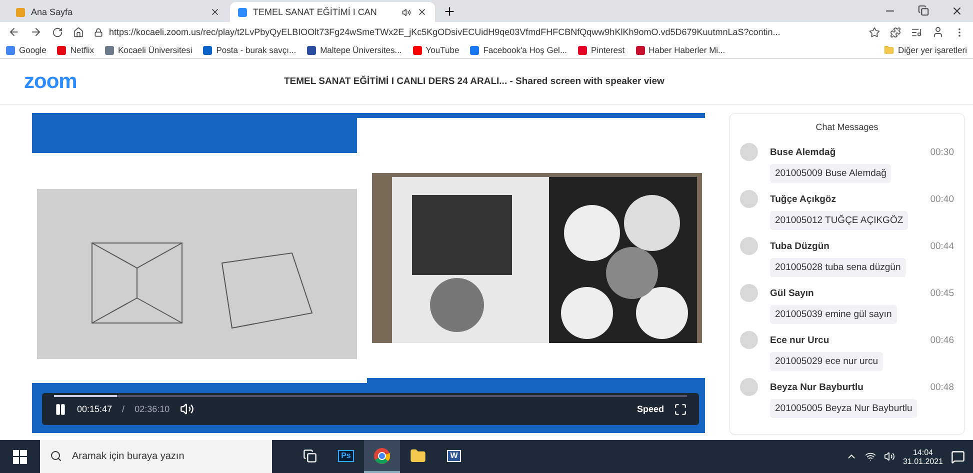  Describe the element at coordinates (118, 12) in the screenshot. I see `browser-tab: Ana Sayfa` at that location.